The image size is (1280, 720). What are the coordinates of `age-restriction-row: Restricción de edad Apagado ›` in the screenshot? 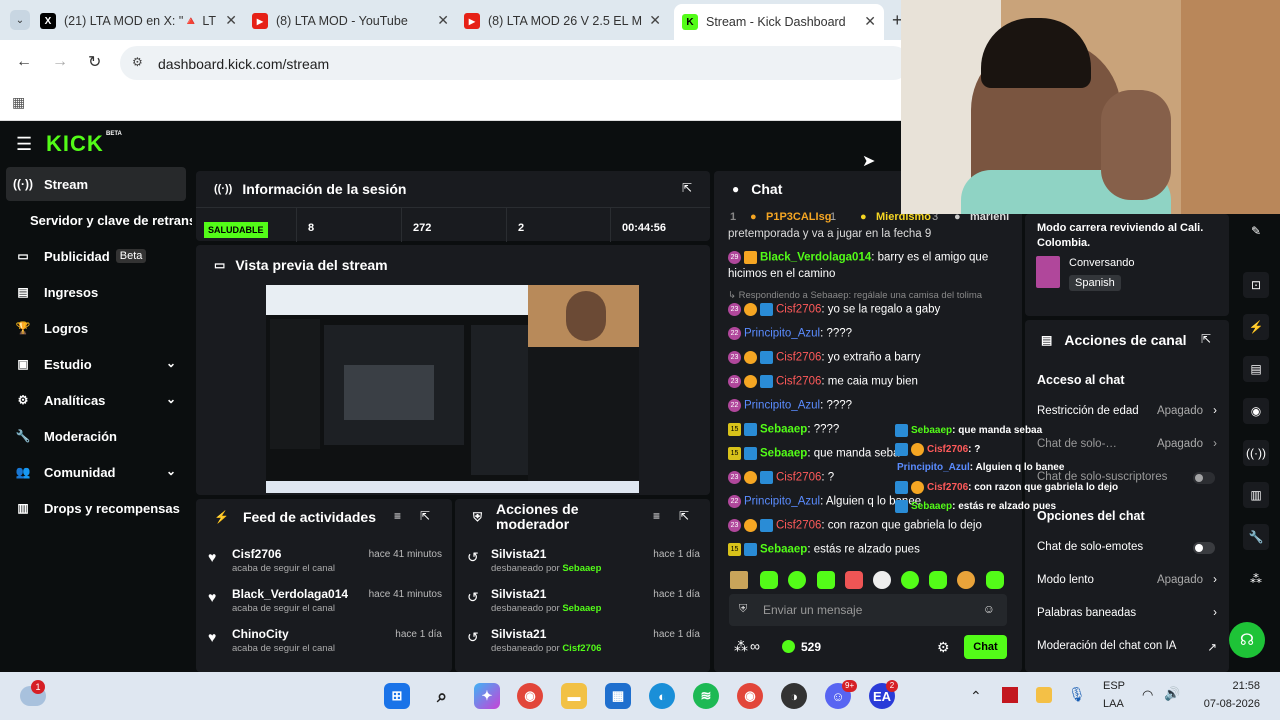 It's located at (1127, 411).